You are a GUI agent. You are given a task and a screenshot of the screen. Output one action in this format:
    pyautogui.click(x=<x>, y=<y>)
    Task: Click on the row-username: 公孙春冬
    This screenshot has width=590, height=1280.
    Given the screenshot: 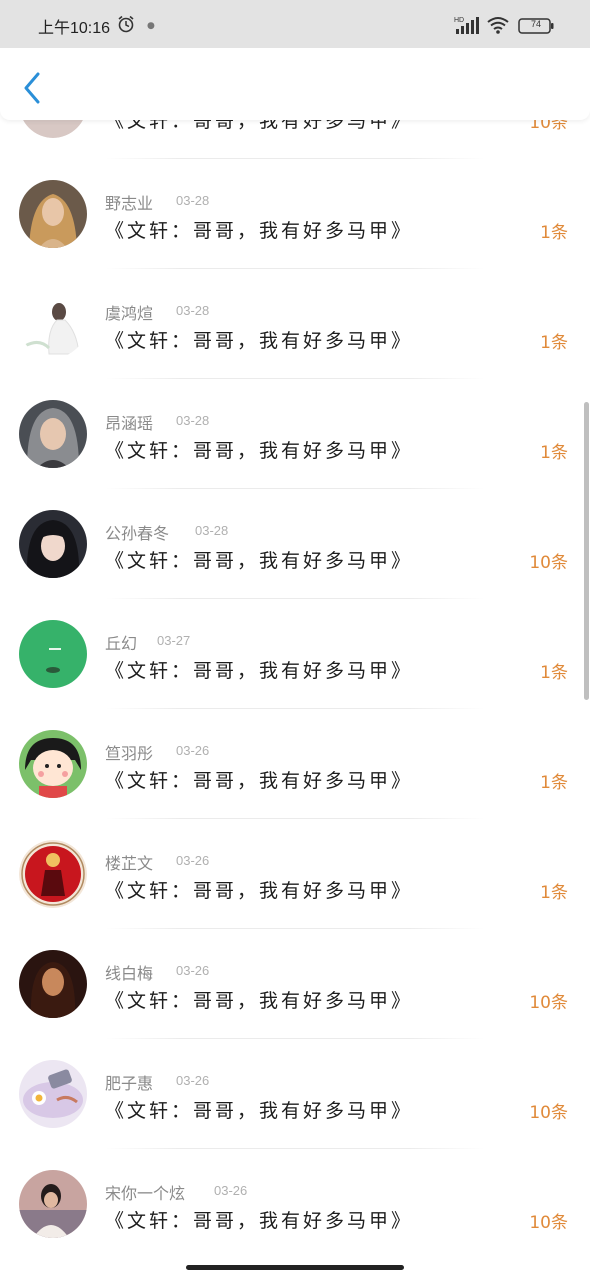 What is the action you would take?
    pyautogui.click(x=137, y=532)
    